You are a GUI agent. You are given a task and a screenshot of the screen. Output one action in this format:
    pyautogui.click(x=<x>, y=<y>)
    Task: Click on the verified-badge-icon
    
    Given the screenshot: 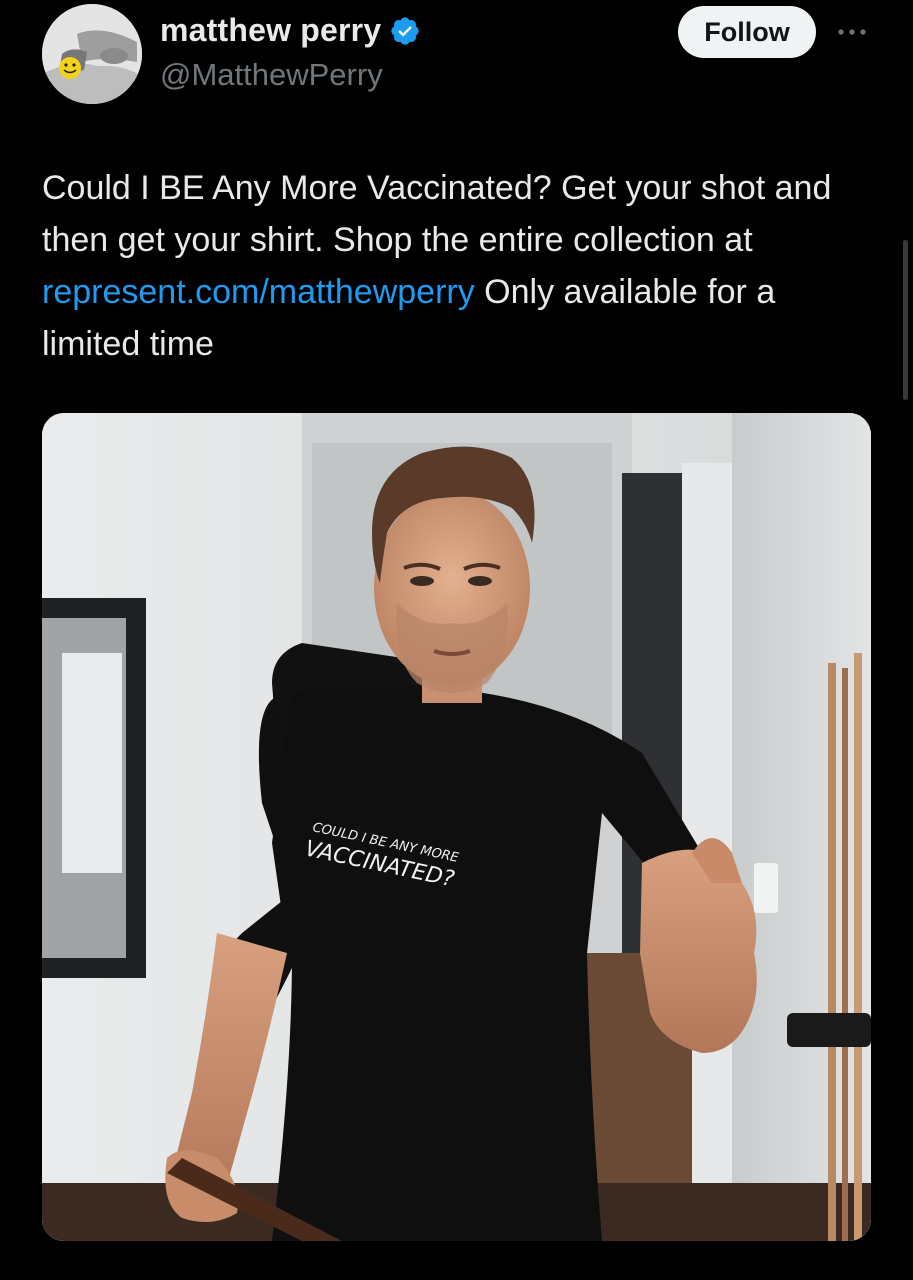 What is the action you would take?
    pyautogui.click(x=405, y=31)
    